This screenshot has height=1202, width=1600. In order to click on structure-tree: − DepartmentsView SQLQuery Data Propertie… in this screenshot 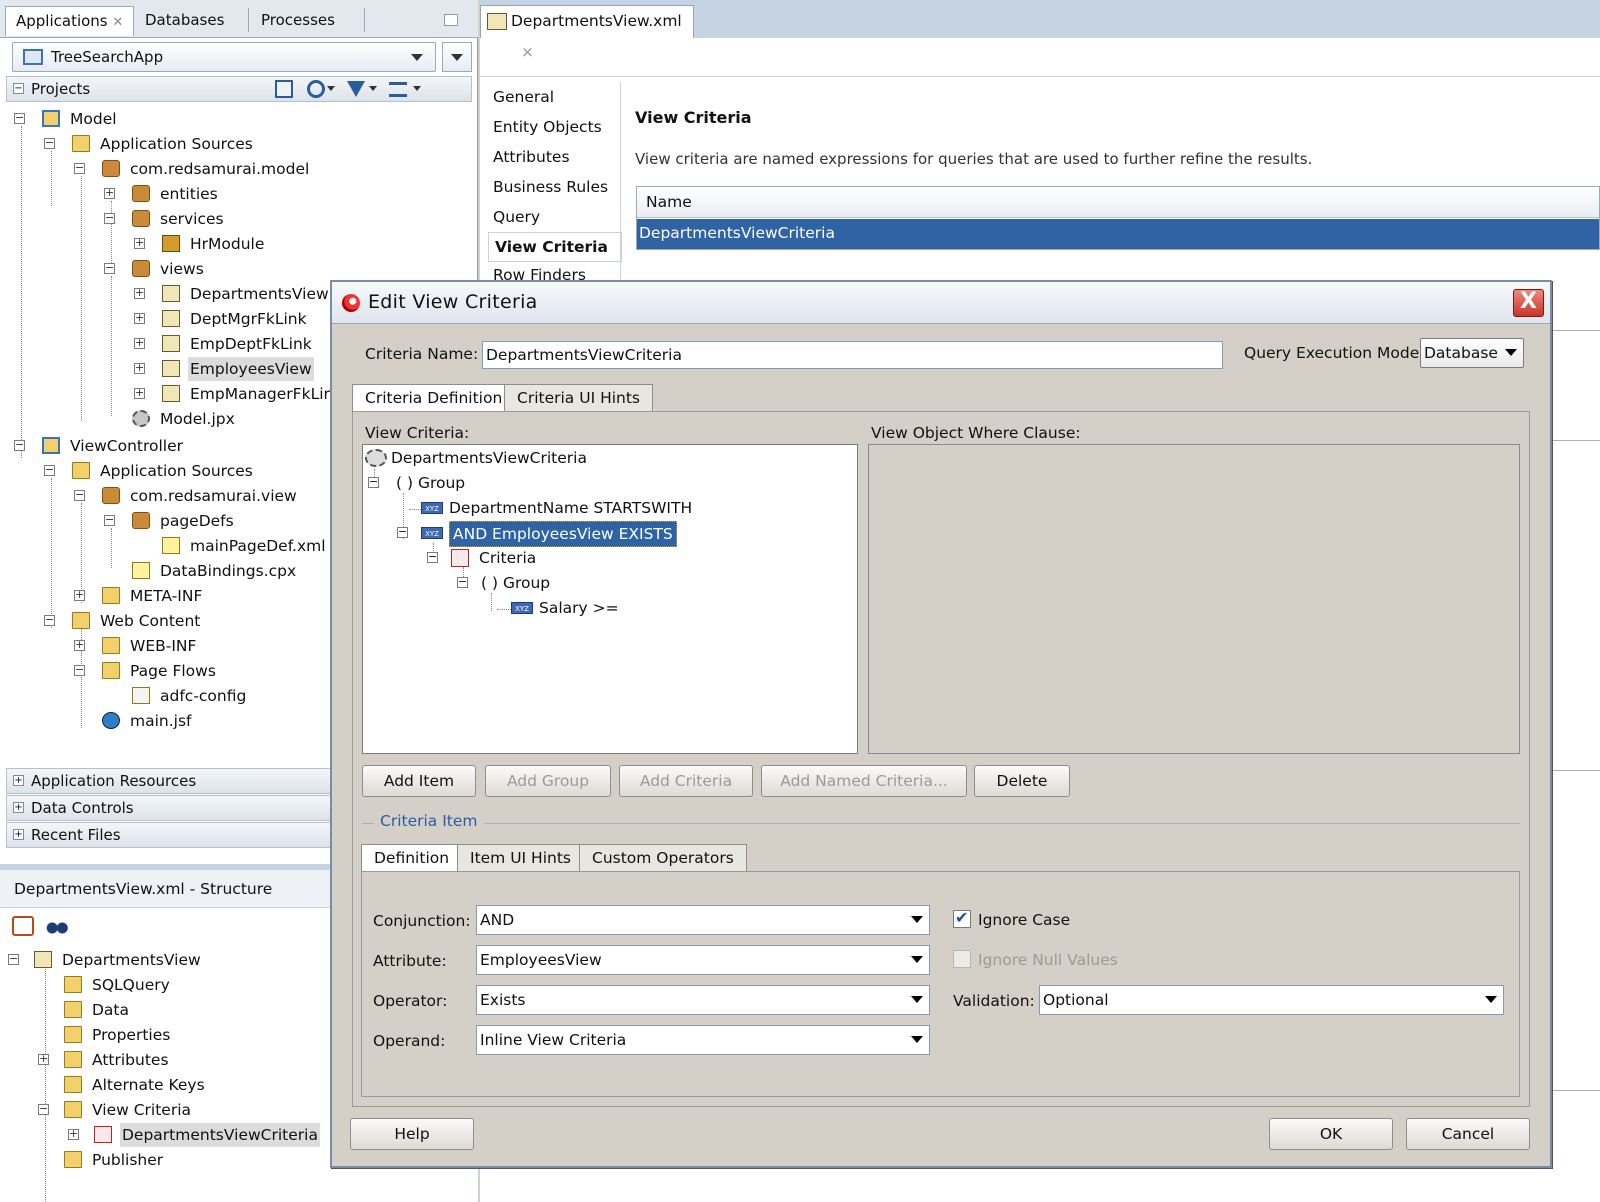, I will do `click(165, 1074)`.